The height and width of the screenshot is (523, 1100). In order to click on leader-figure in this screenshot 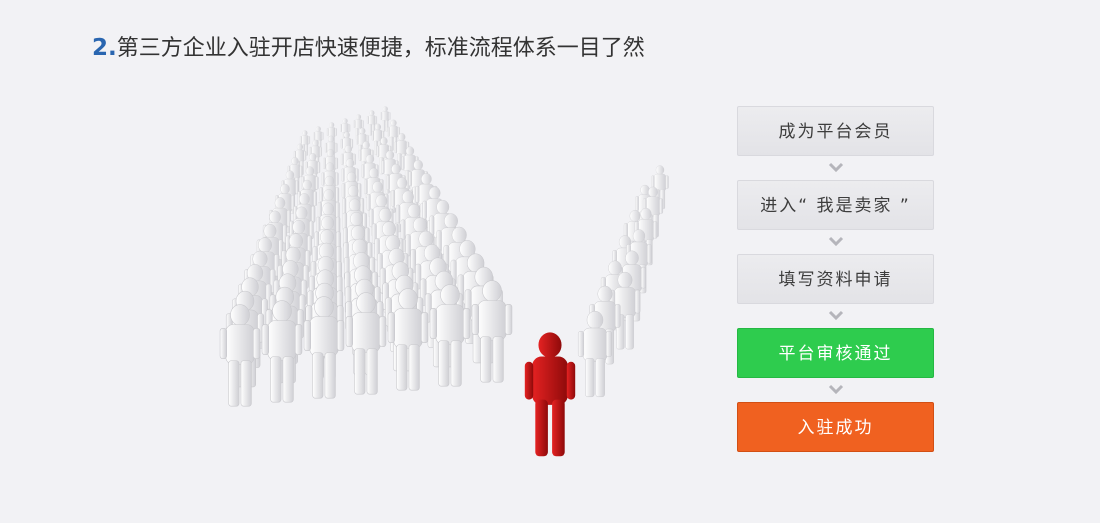, I will do `click(550, 394)`.